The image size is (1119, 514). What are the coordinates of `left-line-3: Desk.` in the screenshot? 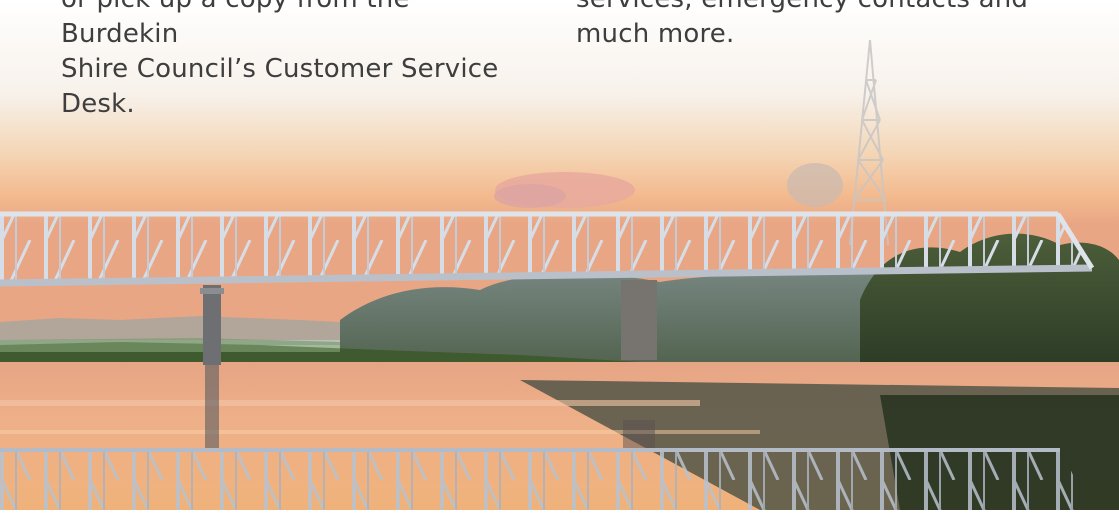 It's located at (98, 104).